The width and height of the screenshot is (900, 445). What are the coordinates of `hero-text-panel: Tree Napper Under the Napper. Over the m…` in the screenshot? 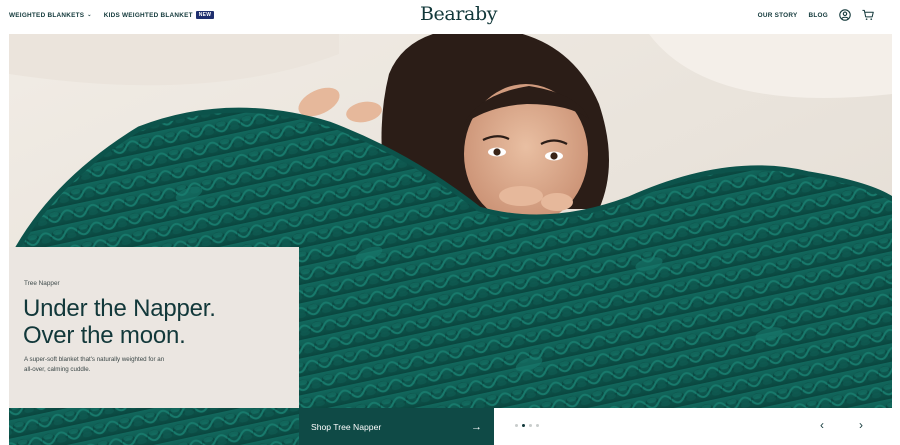 It's located at (154, 327).